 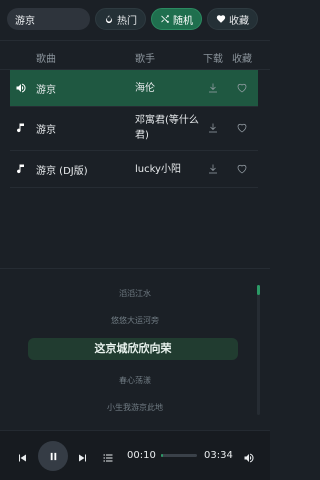 I want to click on table-row: 游京 (DJ版) lucky小阳, so click(x=134, y=169).